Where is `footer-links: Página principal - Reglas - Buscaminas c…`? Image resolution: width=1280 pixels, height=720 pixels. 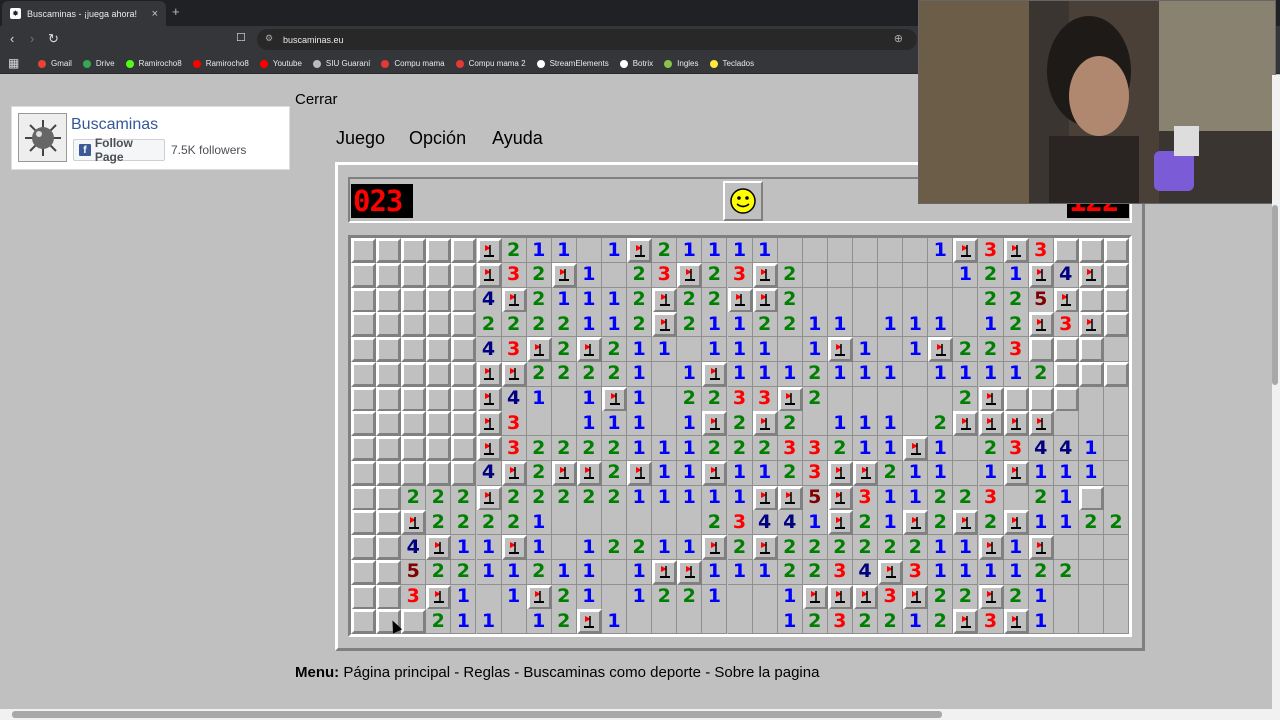 footer-links: Página principal - Reglas - Buscaminas c… is located at coordinates (581, 672).